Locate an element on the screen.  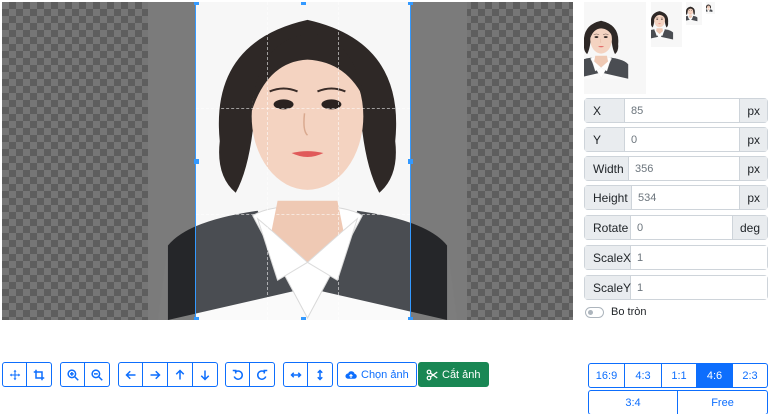
crop-handle-sw is located at coordinates (196, 318).